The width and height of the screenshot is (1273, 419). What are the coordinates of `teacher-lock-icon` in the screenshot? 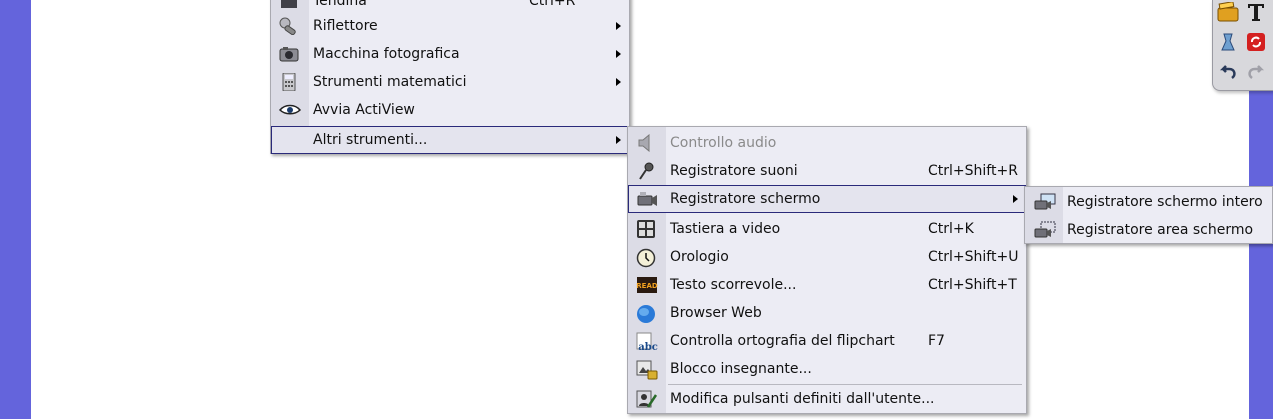 It's located at (647, 370).